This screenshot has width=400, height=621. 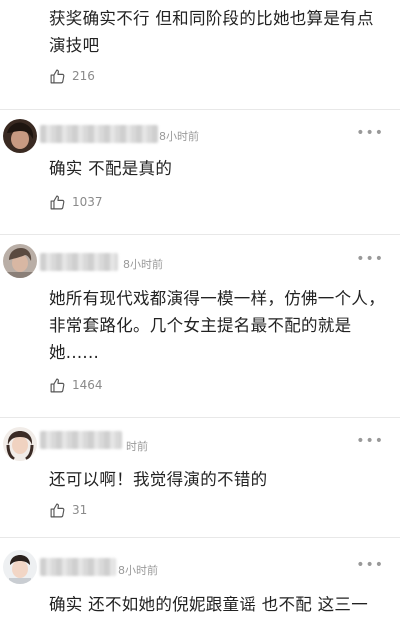 I want to click on like-button: 1464, so click(x=76, y=385).